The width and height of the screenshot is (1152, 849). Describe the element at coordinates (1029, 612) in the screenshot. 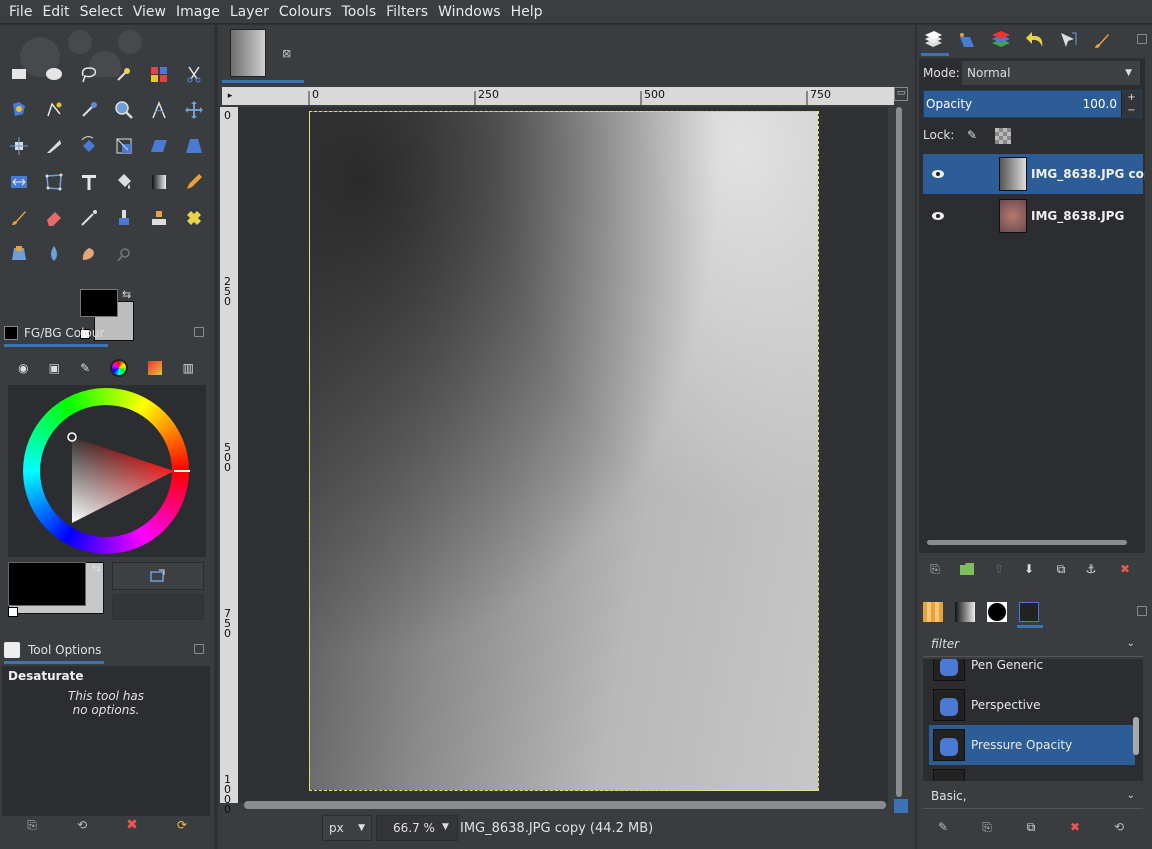

I see `paint-dynamics-tab-icon` at that location.